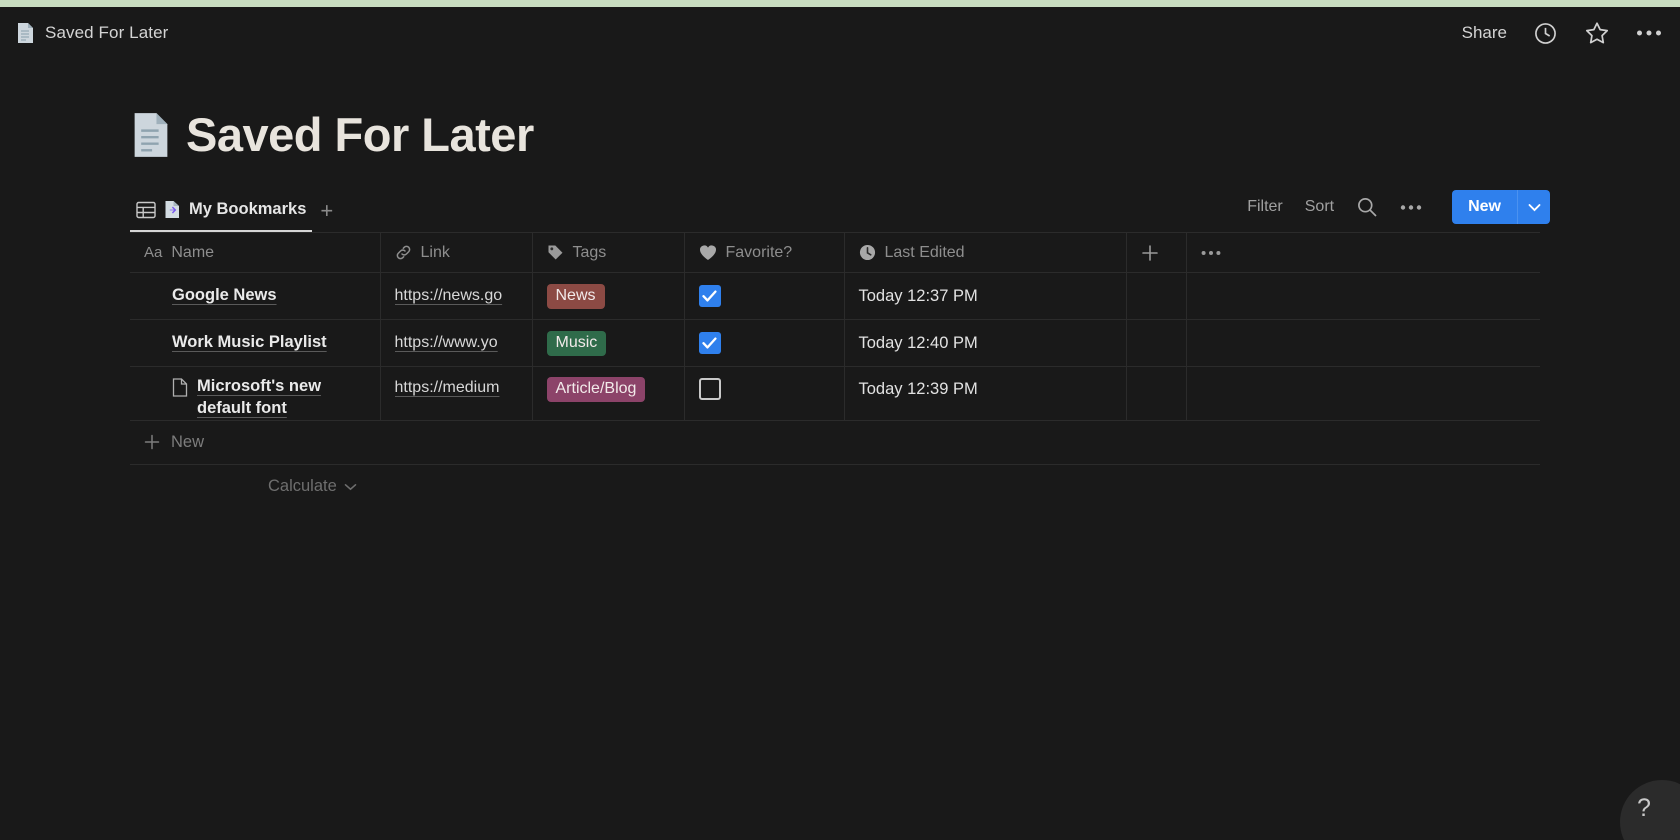  Describe the element at coordinates (709, 389) in the screenshot. I see `checkbox-unchecked` at that location.